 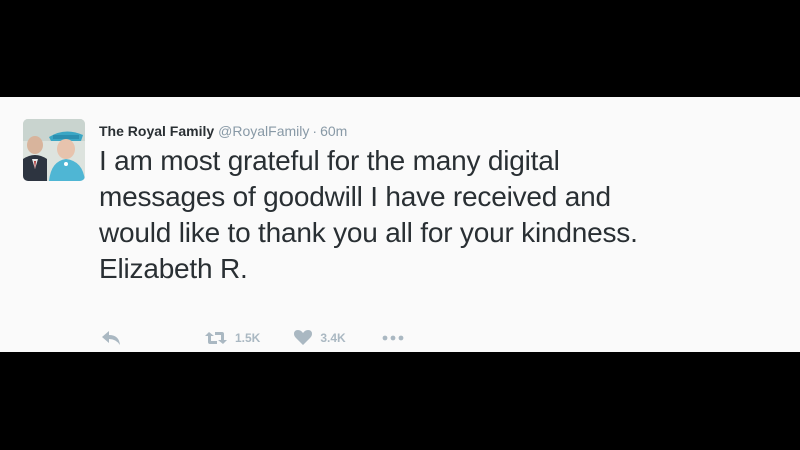 What do you see at coordinates (333, 338) in the screenshot?
I see `like-count: 3.4K` at bounding box center [333, 338].